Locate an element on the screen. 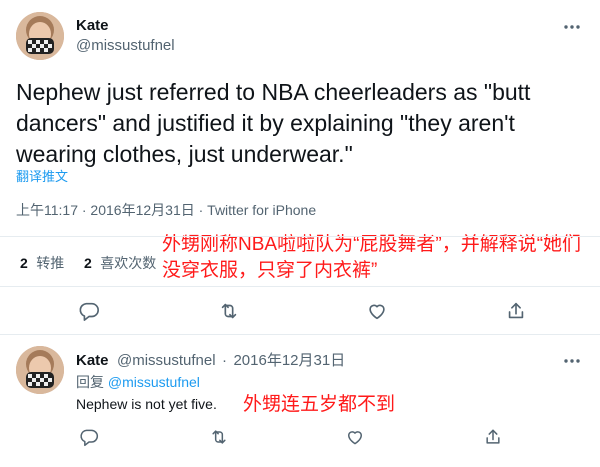 The image size is (600, 467). likes-label: 喜欢次数 is located at coordinates (128, 263).